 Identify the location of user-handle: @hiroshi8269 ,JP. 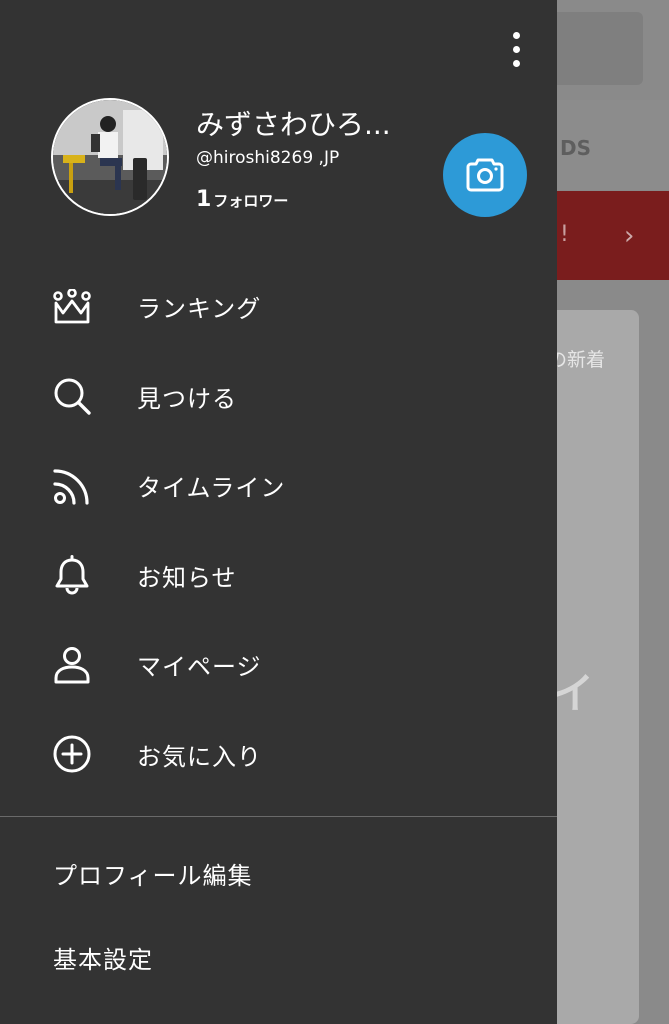
(268, 158).